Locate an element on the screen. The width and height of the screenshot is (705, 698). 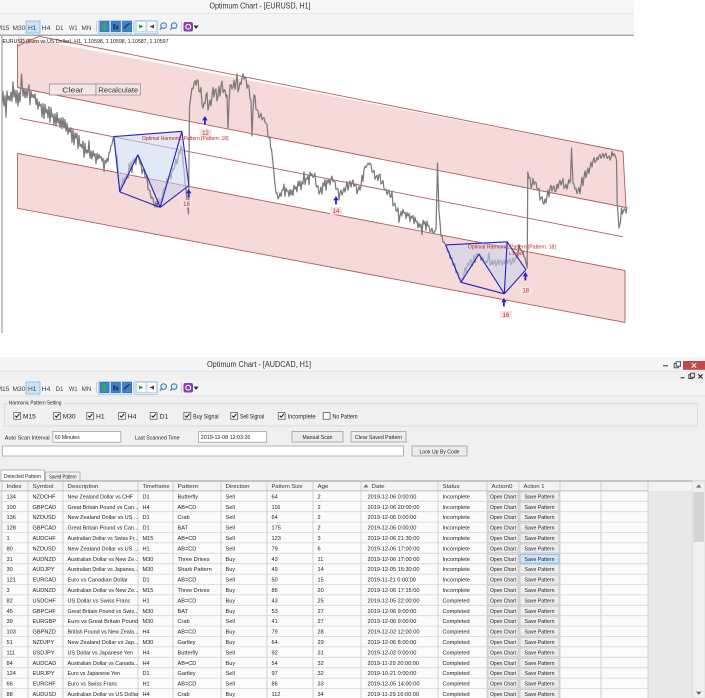
svg-text: Recalculate is located at coordinates (118, 89).